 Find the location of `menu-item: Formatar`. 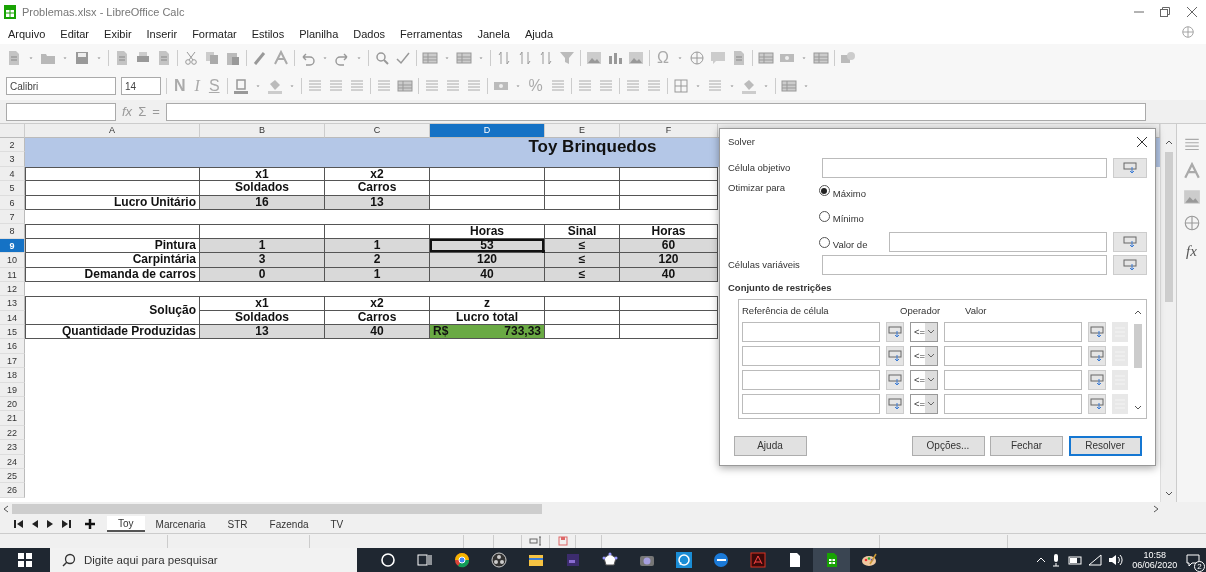

menu-item: Formatar is located at coordinates (214, 34).